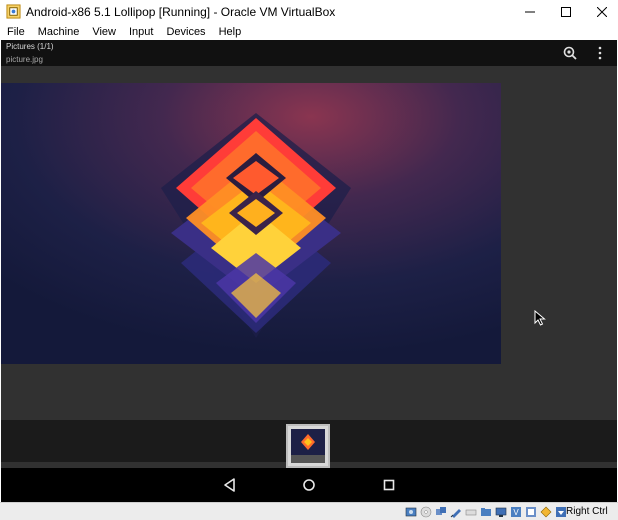  What do you see at coordinates (471, 512) in the screenshot?
I see `usb-icon` at bounding box center [471, 512].